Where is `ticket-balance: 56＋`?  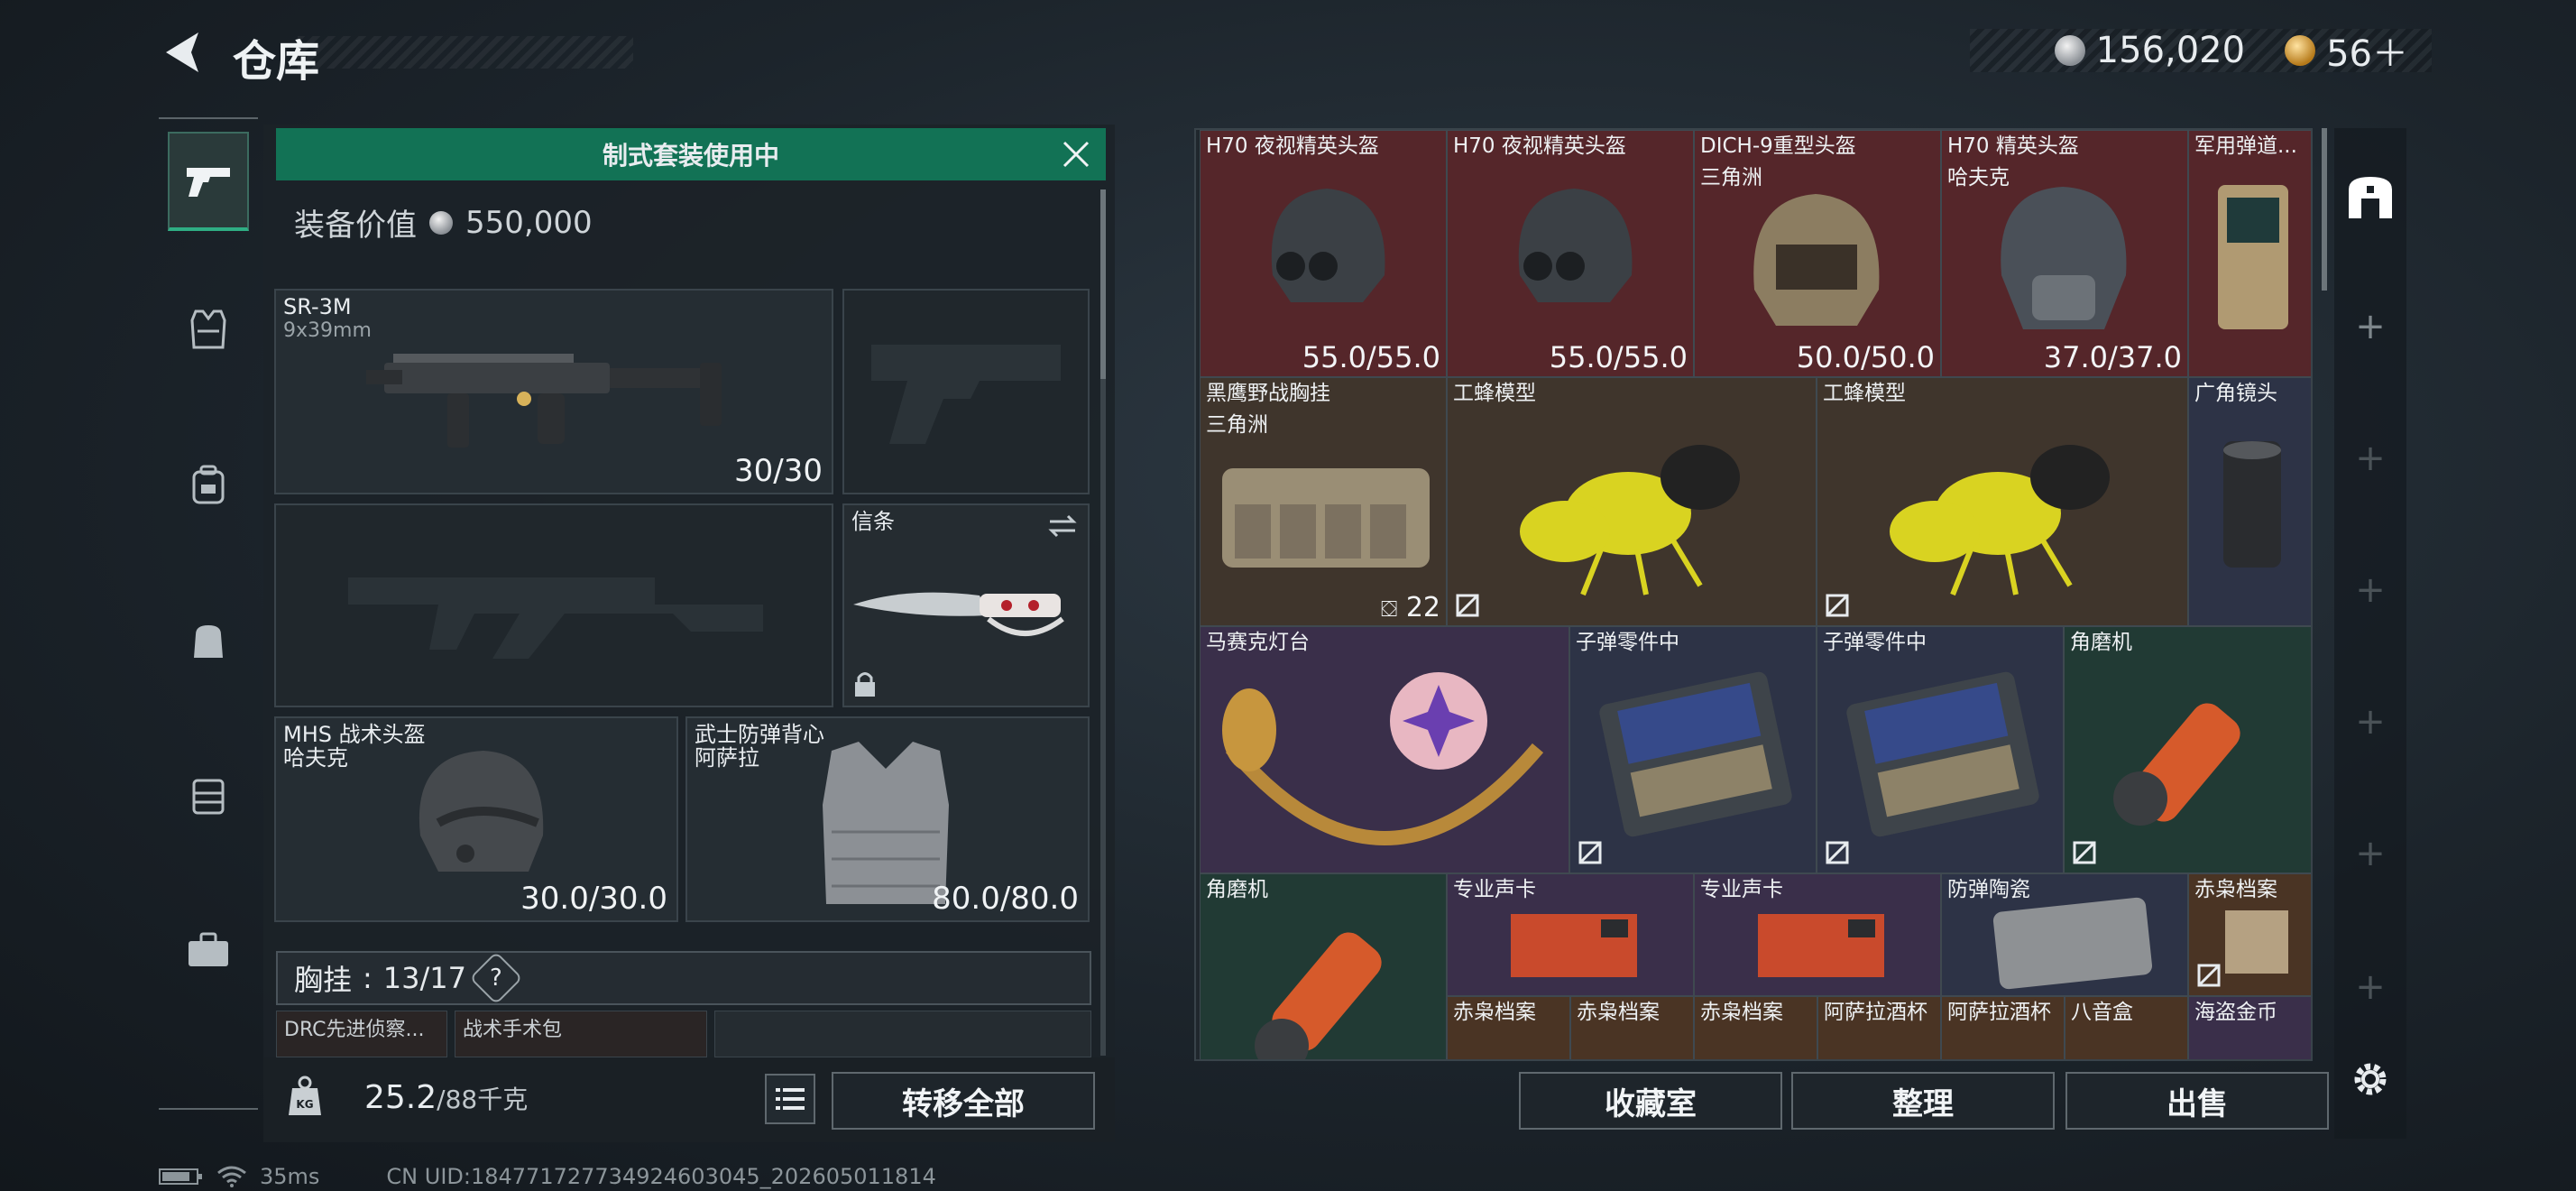 ticket-balance: 56＋ is located at coordinates (2367, 50).